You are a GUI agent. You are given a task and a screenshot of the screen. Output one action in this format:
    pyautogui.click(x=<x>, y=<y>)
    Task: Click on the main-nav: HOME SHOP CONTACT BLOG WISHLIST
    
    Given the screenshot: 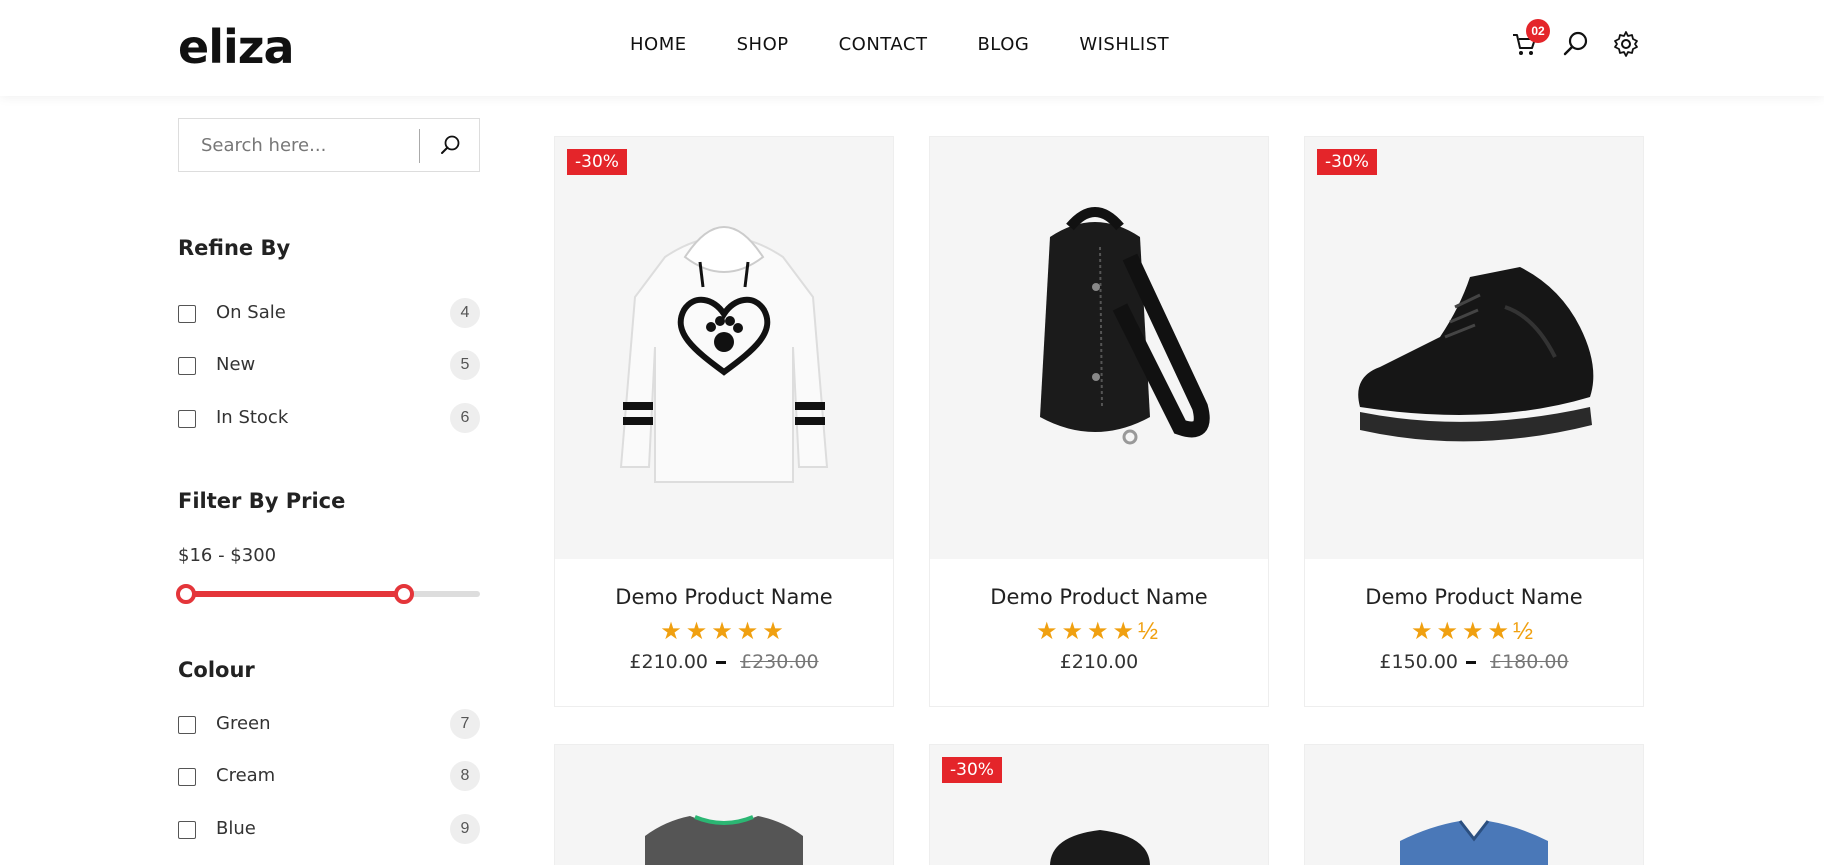 What is the action you would take?
    pyautogui.click(x=899, y=44)
    